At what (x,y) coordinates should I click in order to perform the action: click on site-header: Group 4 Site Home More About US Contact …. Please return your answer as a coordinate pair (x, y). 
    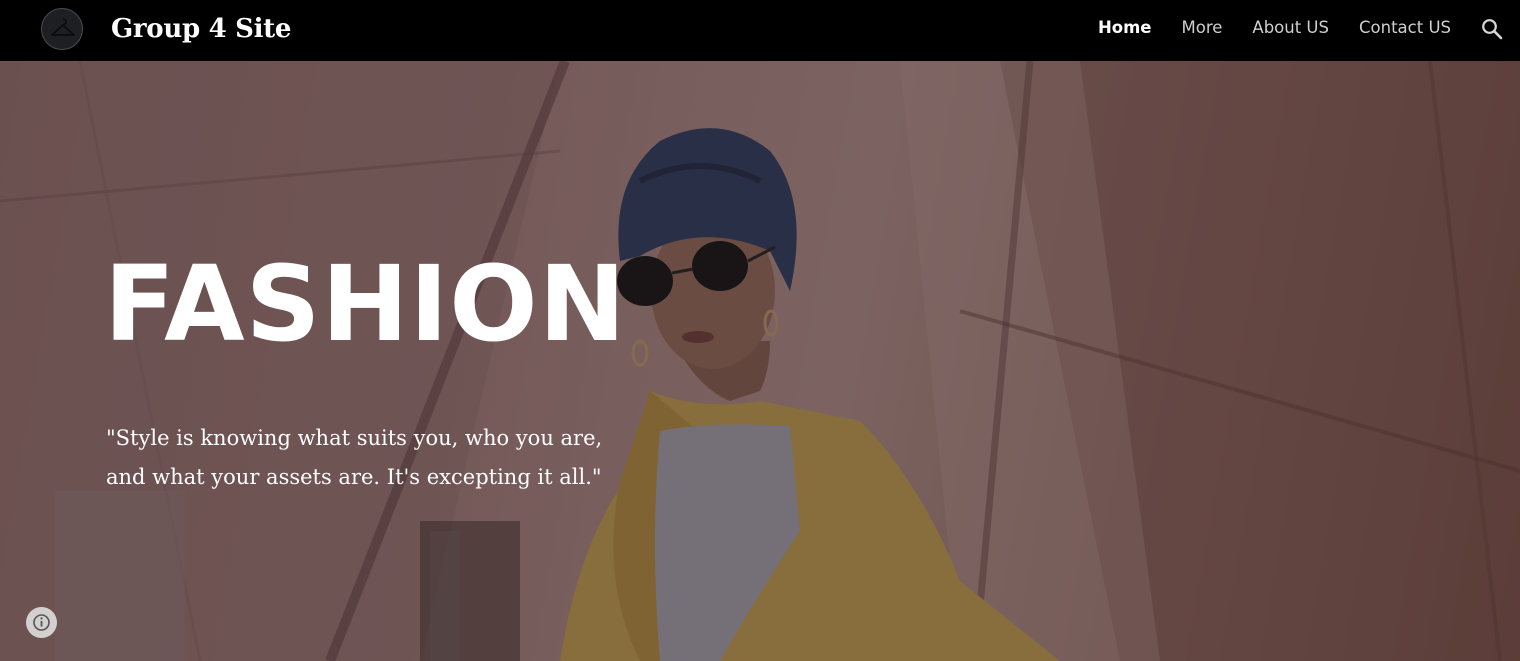
    Looking at the image, I should click on (760, 30).